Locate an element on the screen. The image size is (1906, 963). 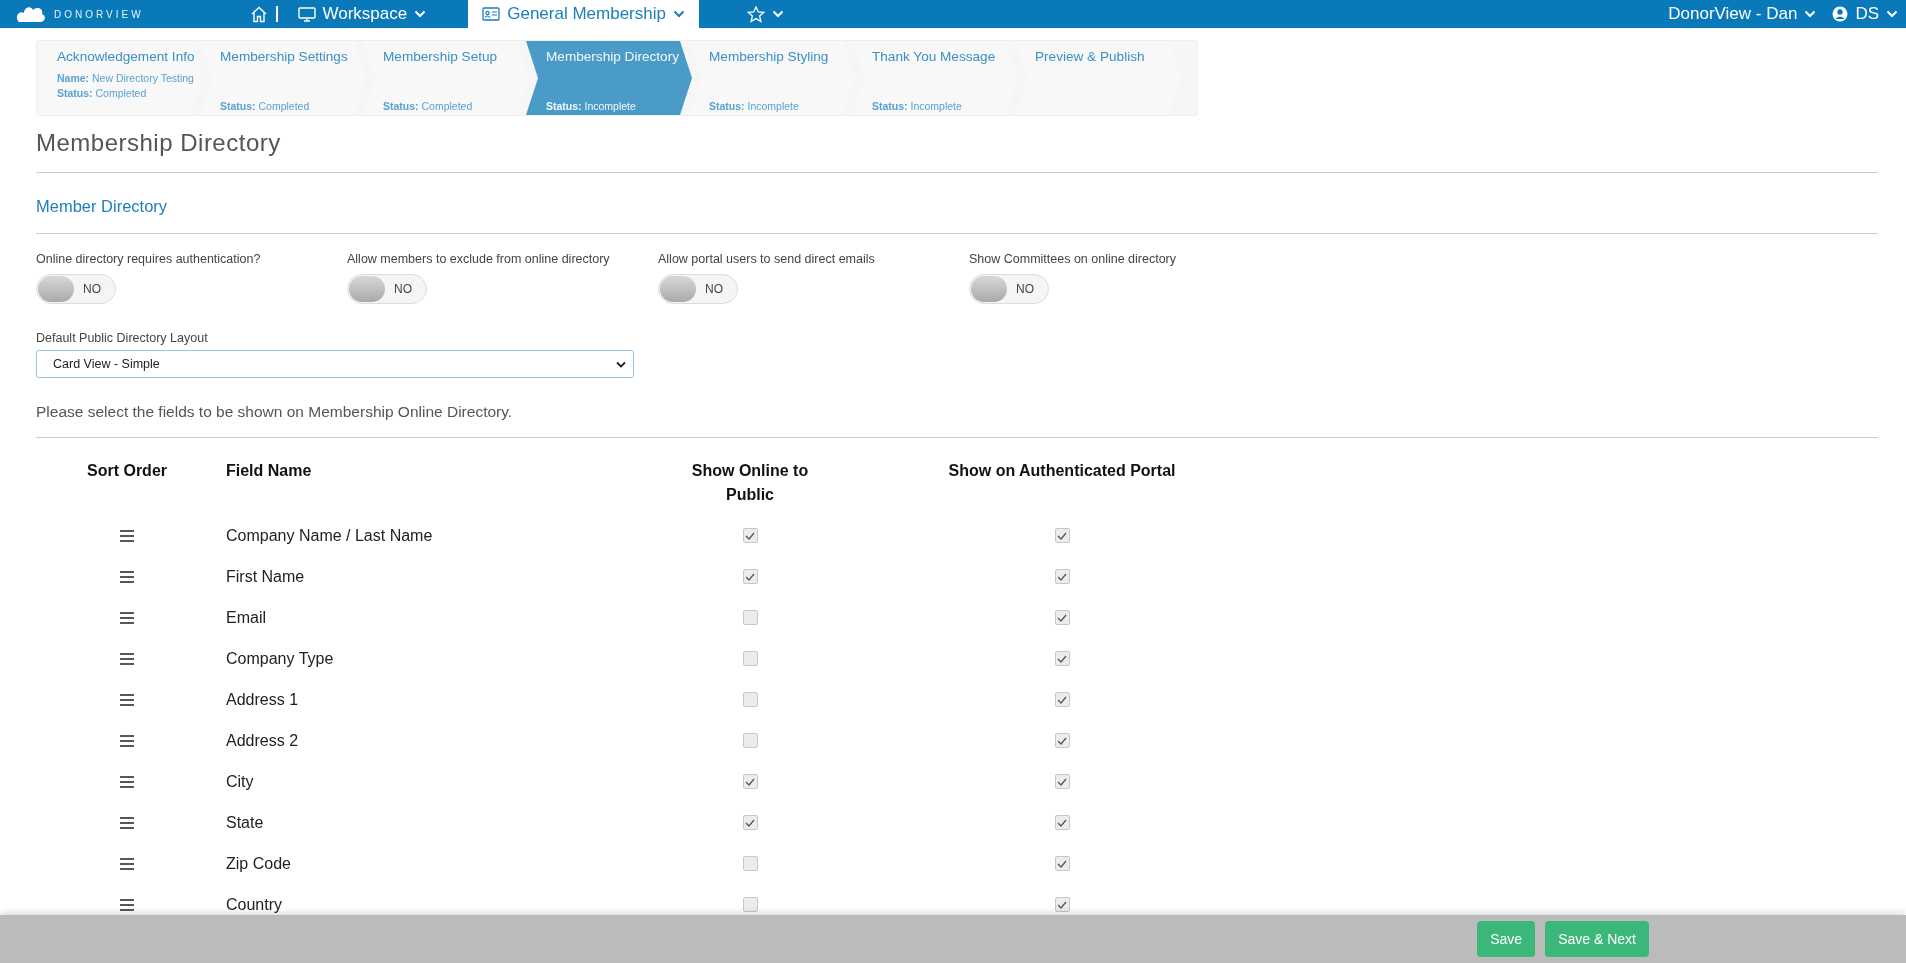
wizard-step: Membership Directory Status: Incomplete is located at coordinates (609, 78).